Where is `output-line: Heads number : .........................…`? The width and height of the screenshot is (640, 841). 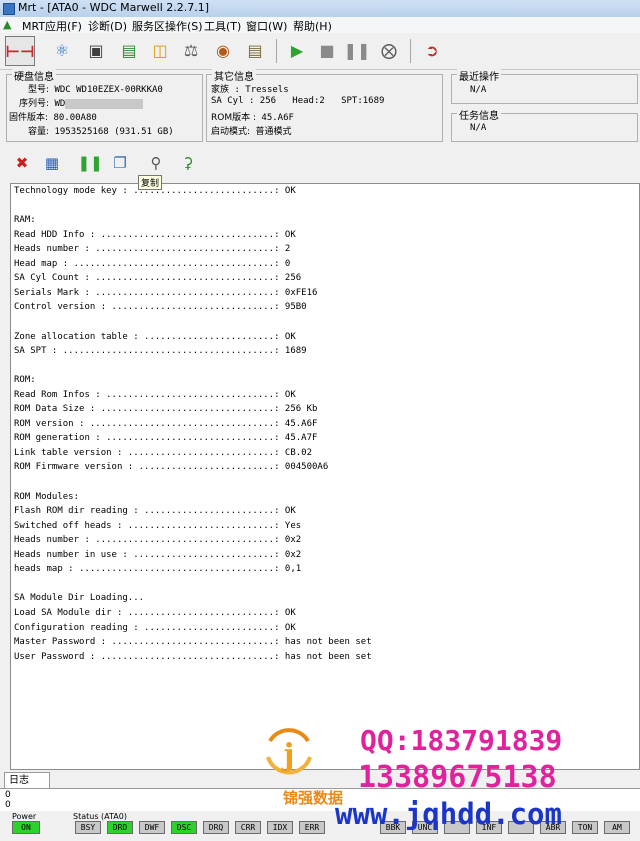
output-line: Heads number : .........................… is located at coordinates (152, 249).